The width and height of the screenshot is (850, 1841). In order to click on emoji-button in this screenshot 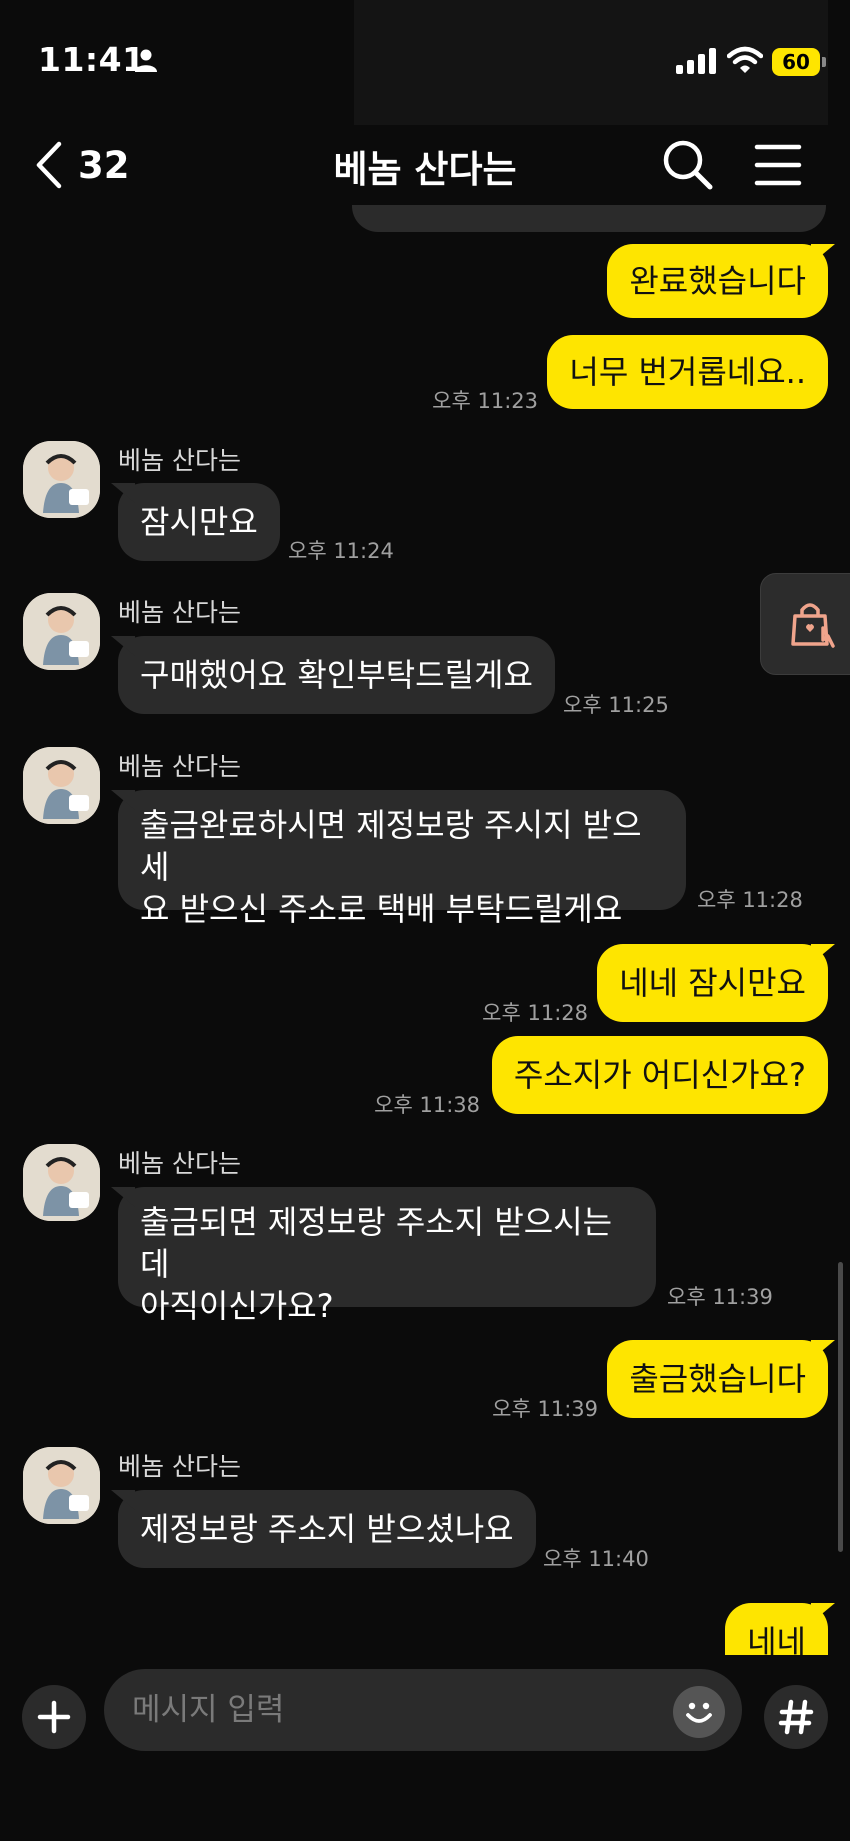, I will do `click(699, 1712)`.